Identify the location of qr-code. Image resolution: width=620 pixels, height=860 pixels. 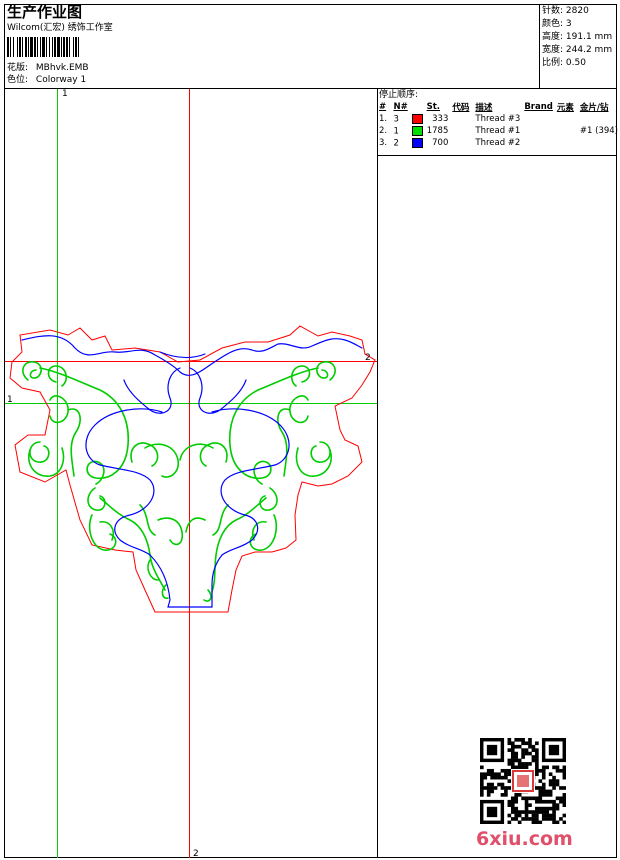
(523, 781).